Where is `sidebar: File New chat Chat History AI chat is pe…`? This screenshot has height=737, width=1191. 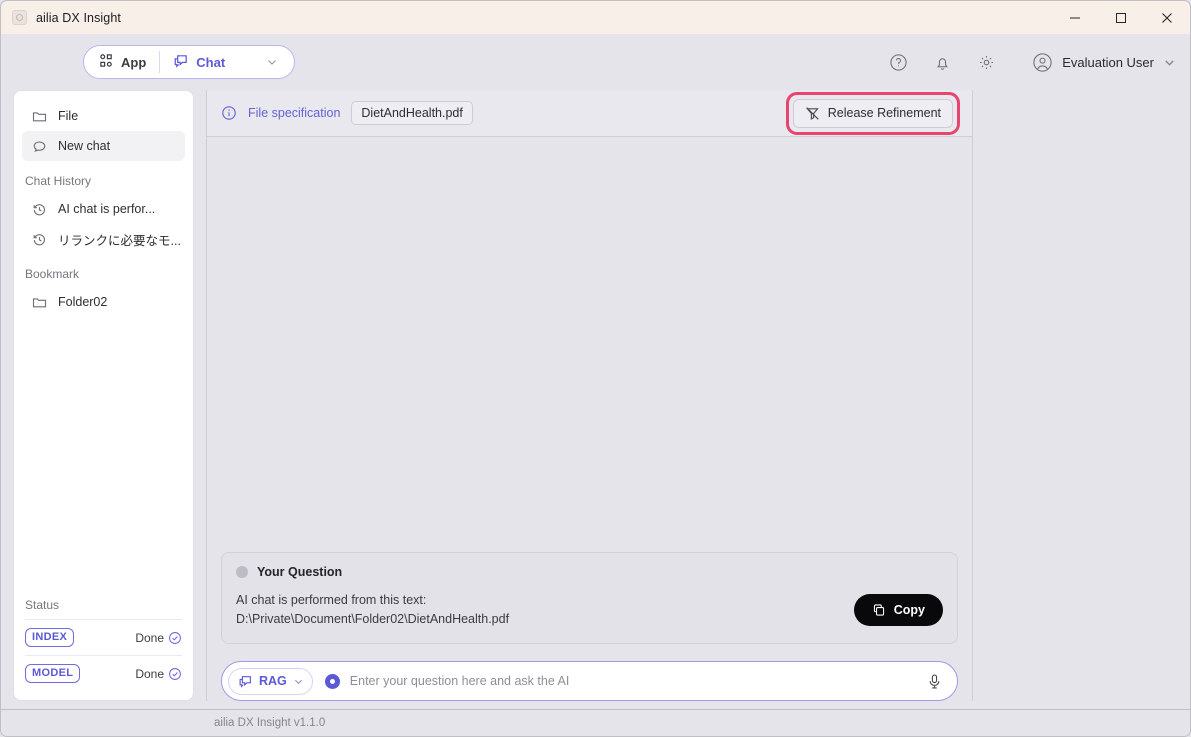
sidebar: File New chat Chat History AI chat is pe… is located at coordinates (103, 395).